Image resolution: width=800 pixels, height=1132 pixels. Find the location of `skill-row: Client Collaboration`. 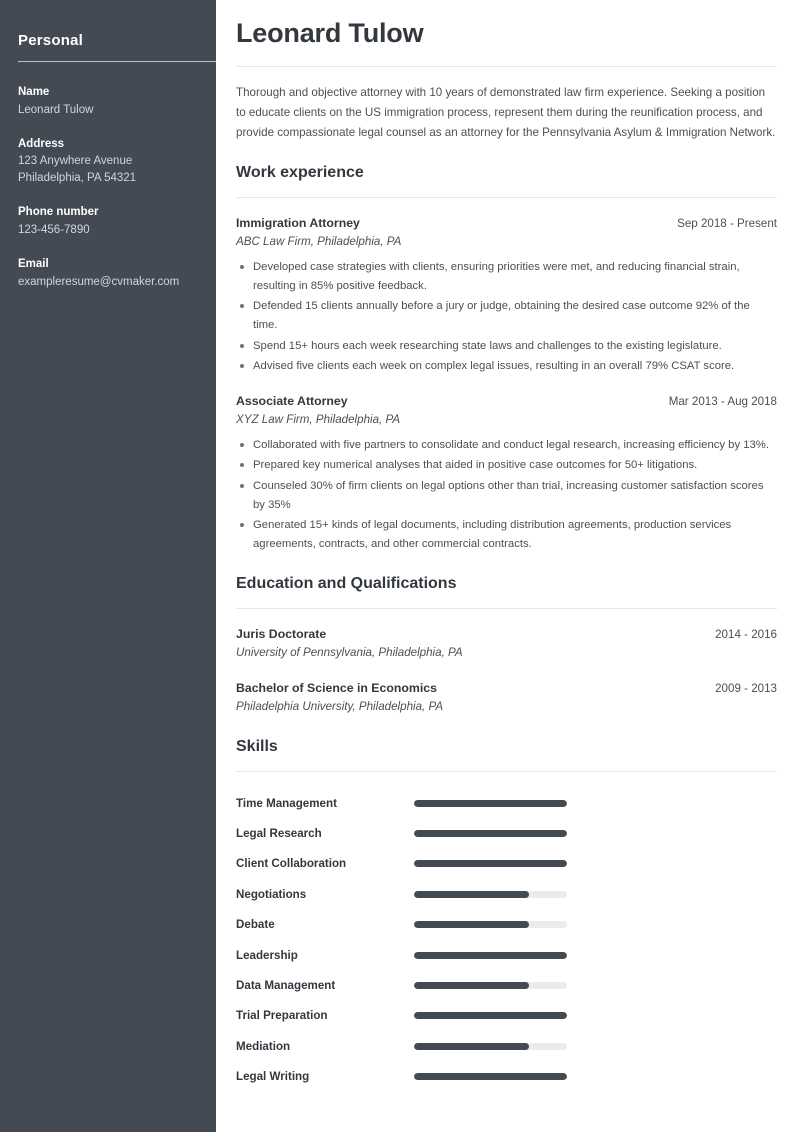

skill-row: Client Collaboration is located at coordinates (506, 864).